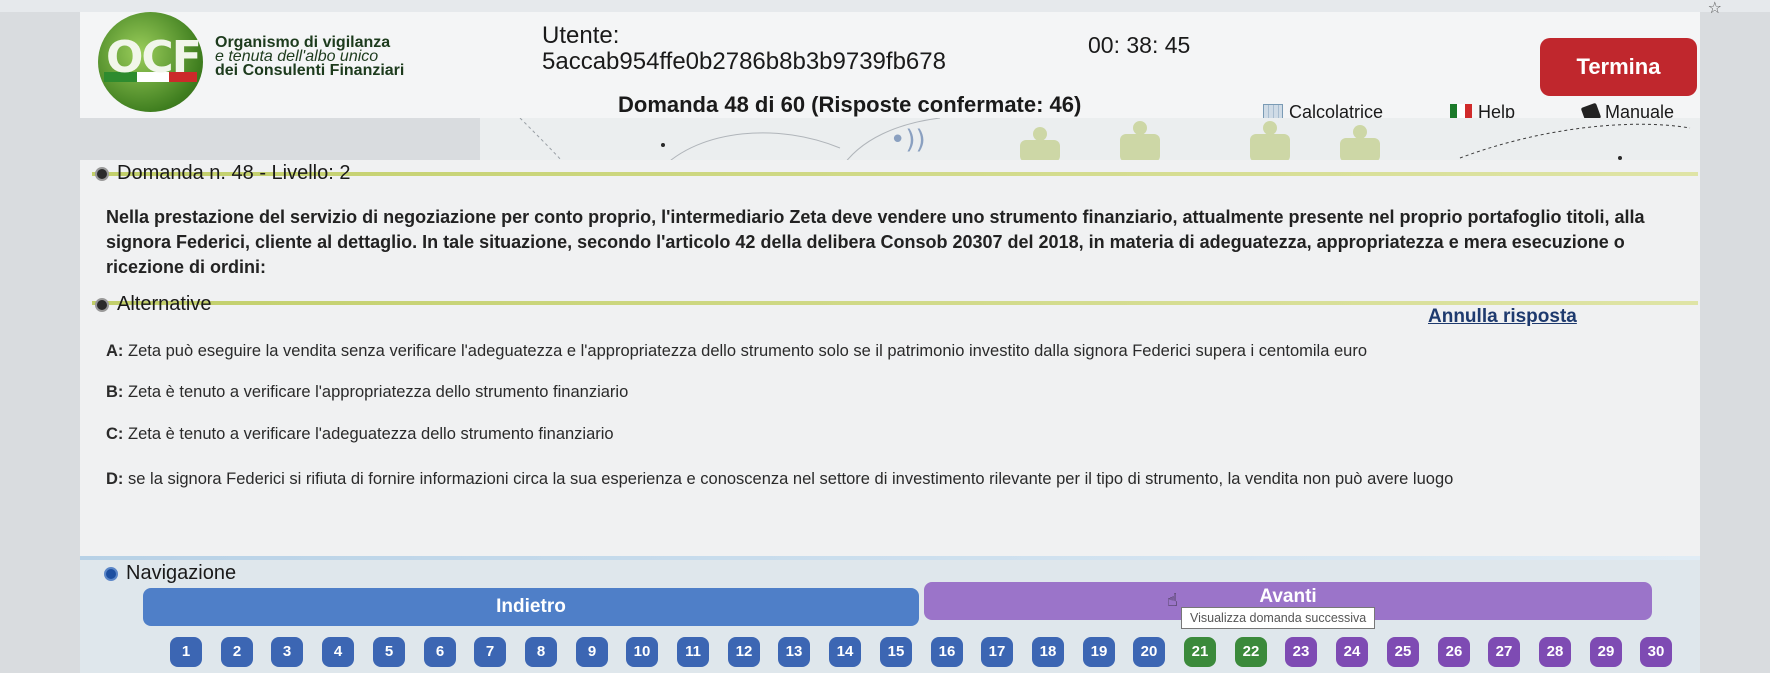  What do you see at coordinates (490, 652) in the screenshot?
I see `question-number-7: 7` at bounding box center [490, 652].